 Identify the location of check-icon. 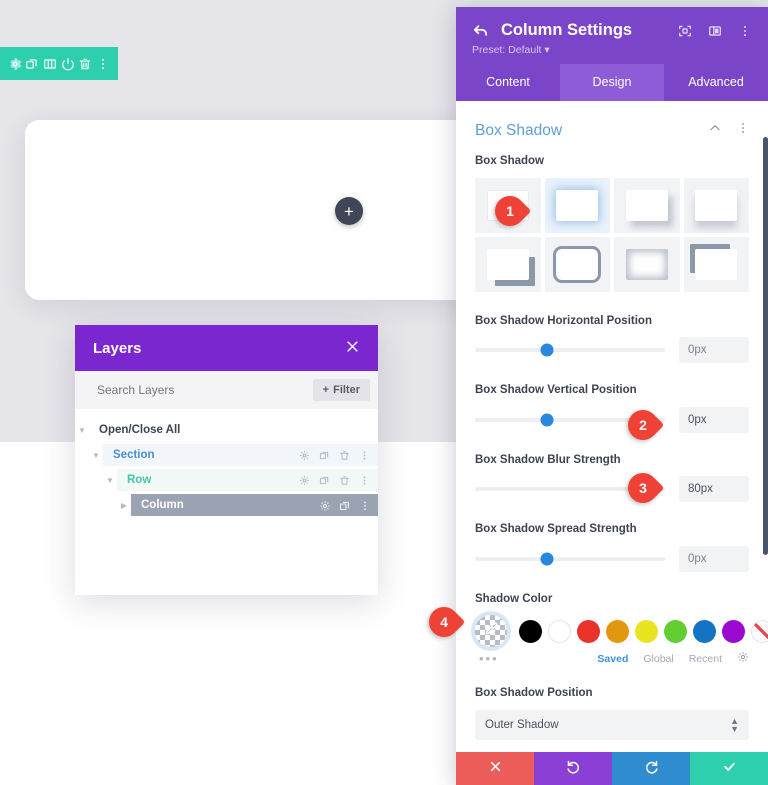
(729, 769).